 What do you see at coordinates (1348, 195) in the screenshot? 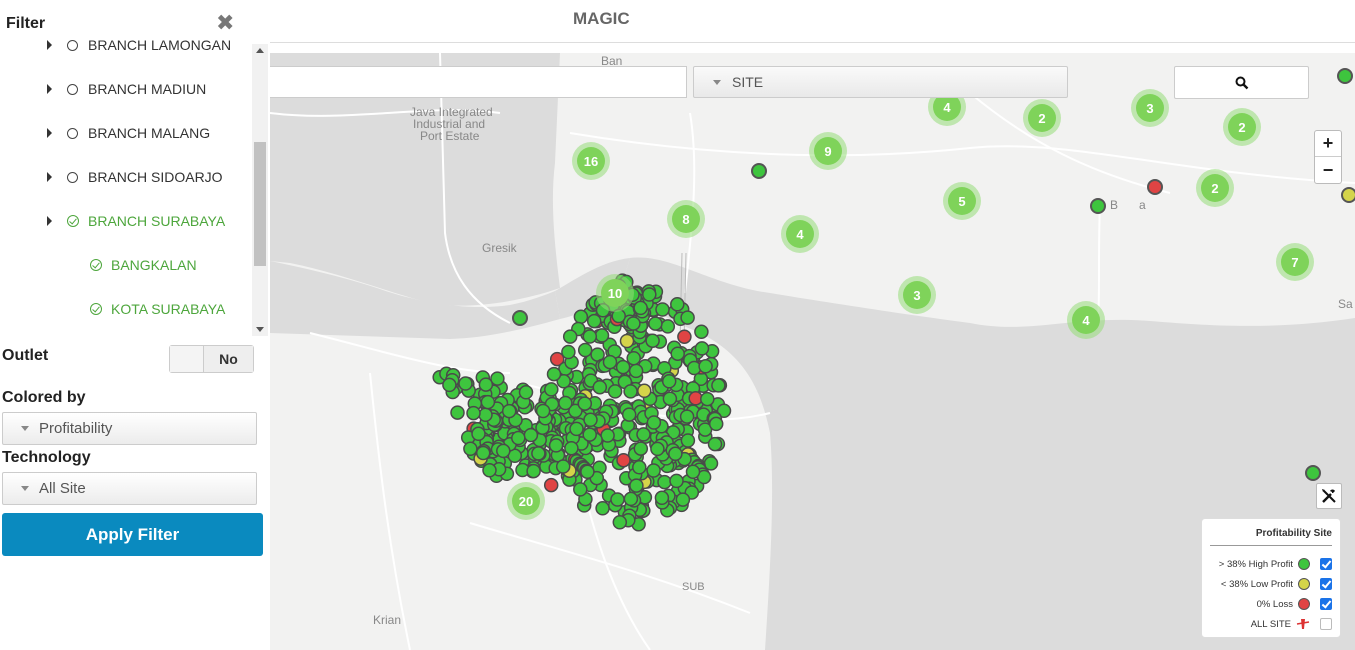
I see `site-marker-low-profit` at bounding box center [1348, 195].